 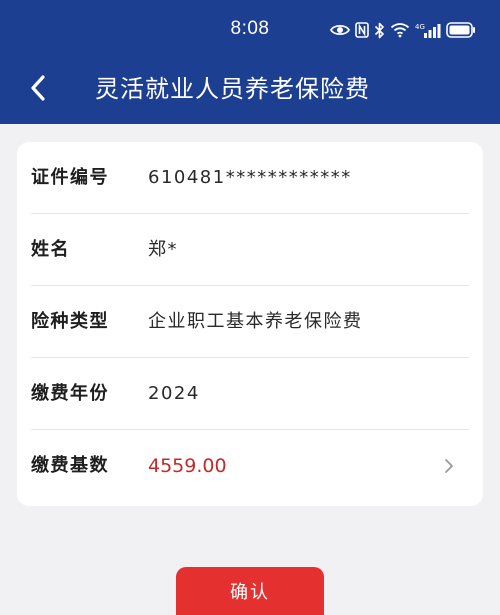 What do you see at coordinates (70, 321) in the screenshot?
I see `insurance-type-label: 险种类型` at bounding box center [70, 321].